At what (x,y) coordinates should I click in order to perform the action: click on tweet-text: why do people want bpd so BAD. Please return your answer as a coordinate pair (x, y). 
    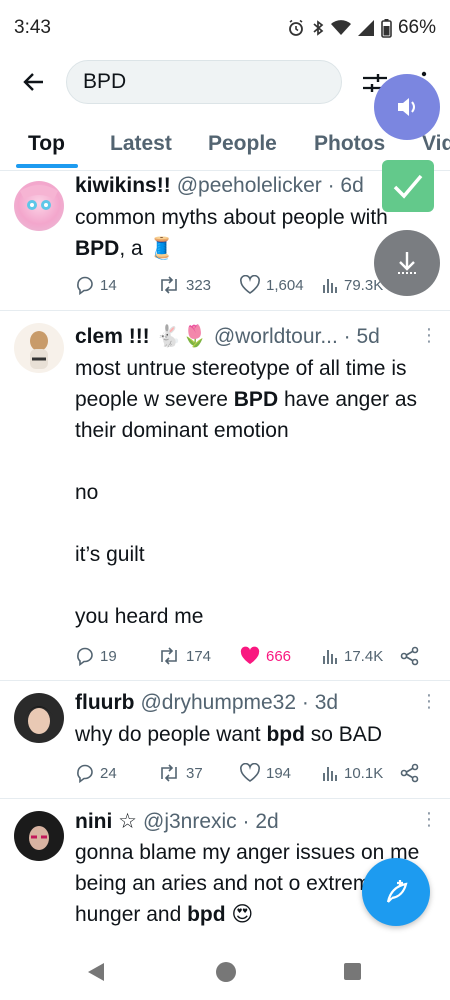
    Looking at the image, I should click on (228, 734).